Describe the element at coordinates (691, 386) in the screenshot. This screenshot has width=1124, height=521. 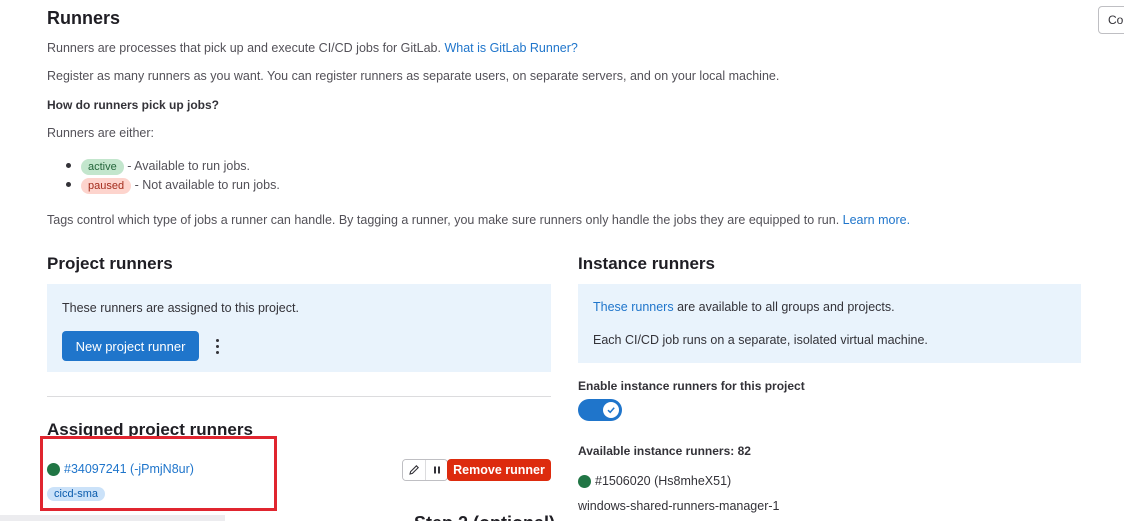
I see `enable-instance-label: Enable instance runners for this project` at that location.